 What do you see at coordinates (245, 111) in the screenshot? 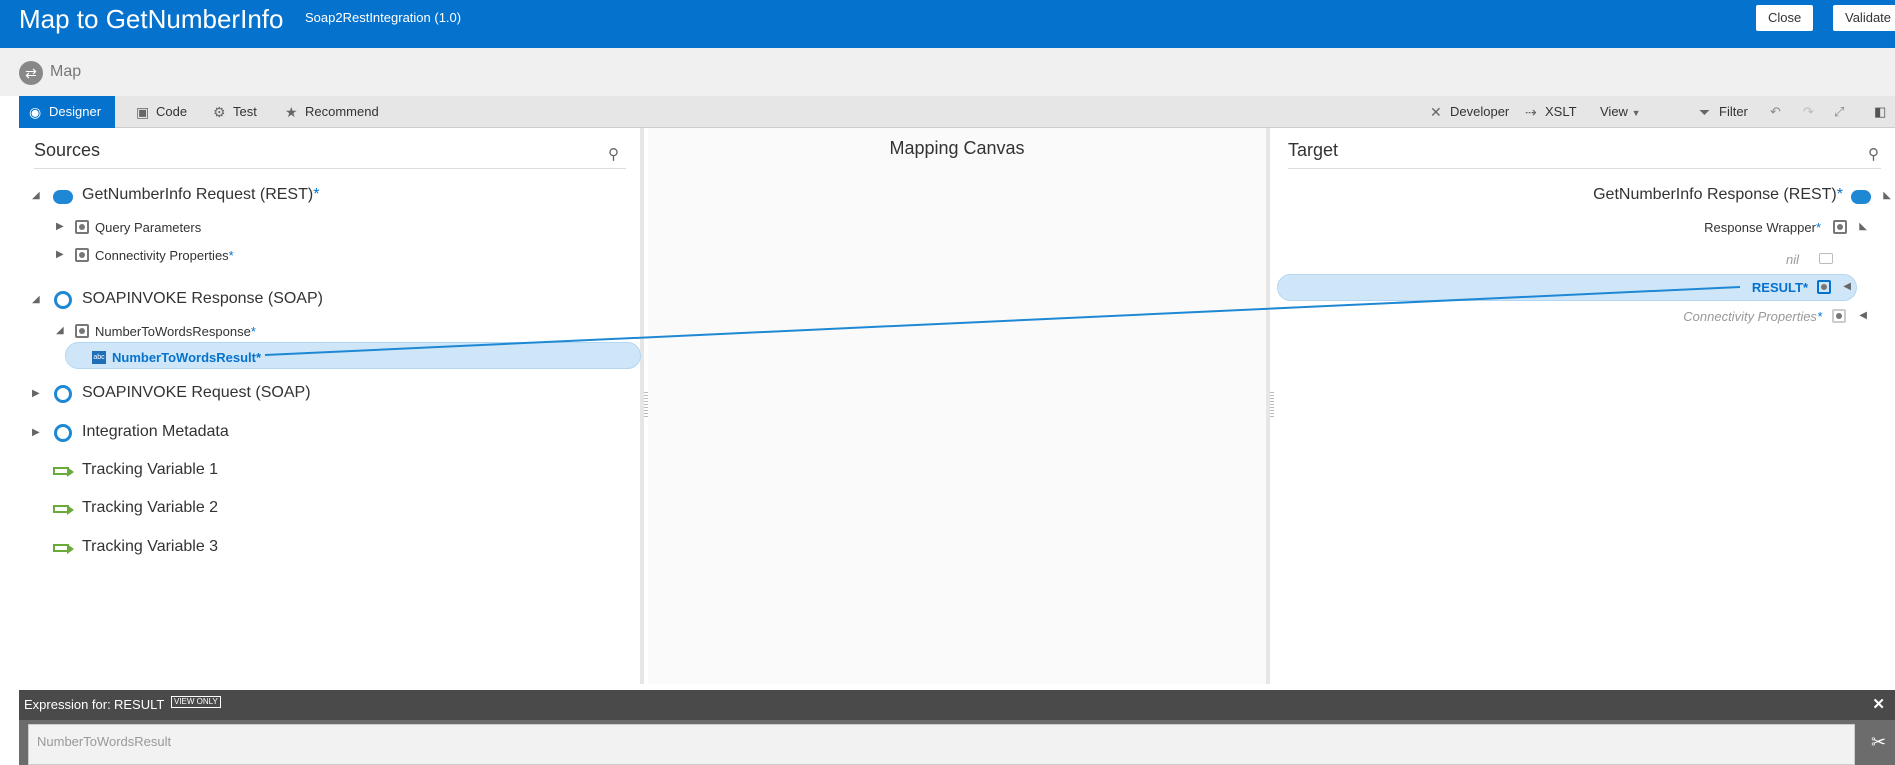
I see `tab-test-label: Test` at bounding box center [245, 111].